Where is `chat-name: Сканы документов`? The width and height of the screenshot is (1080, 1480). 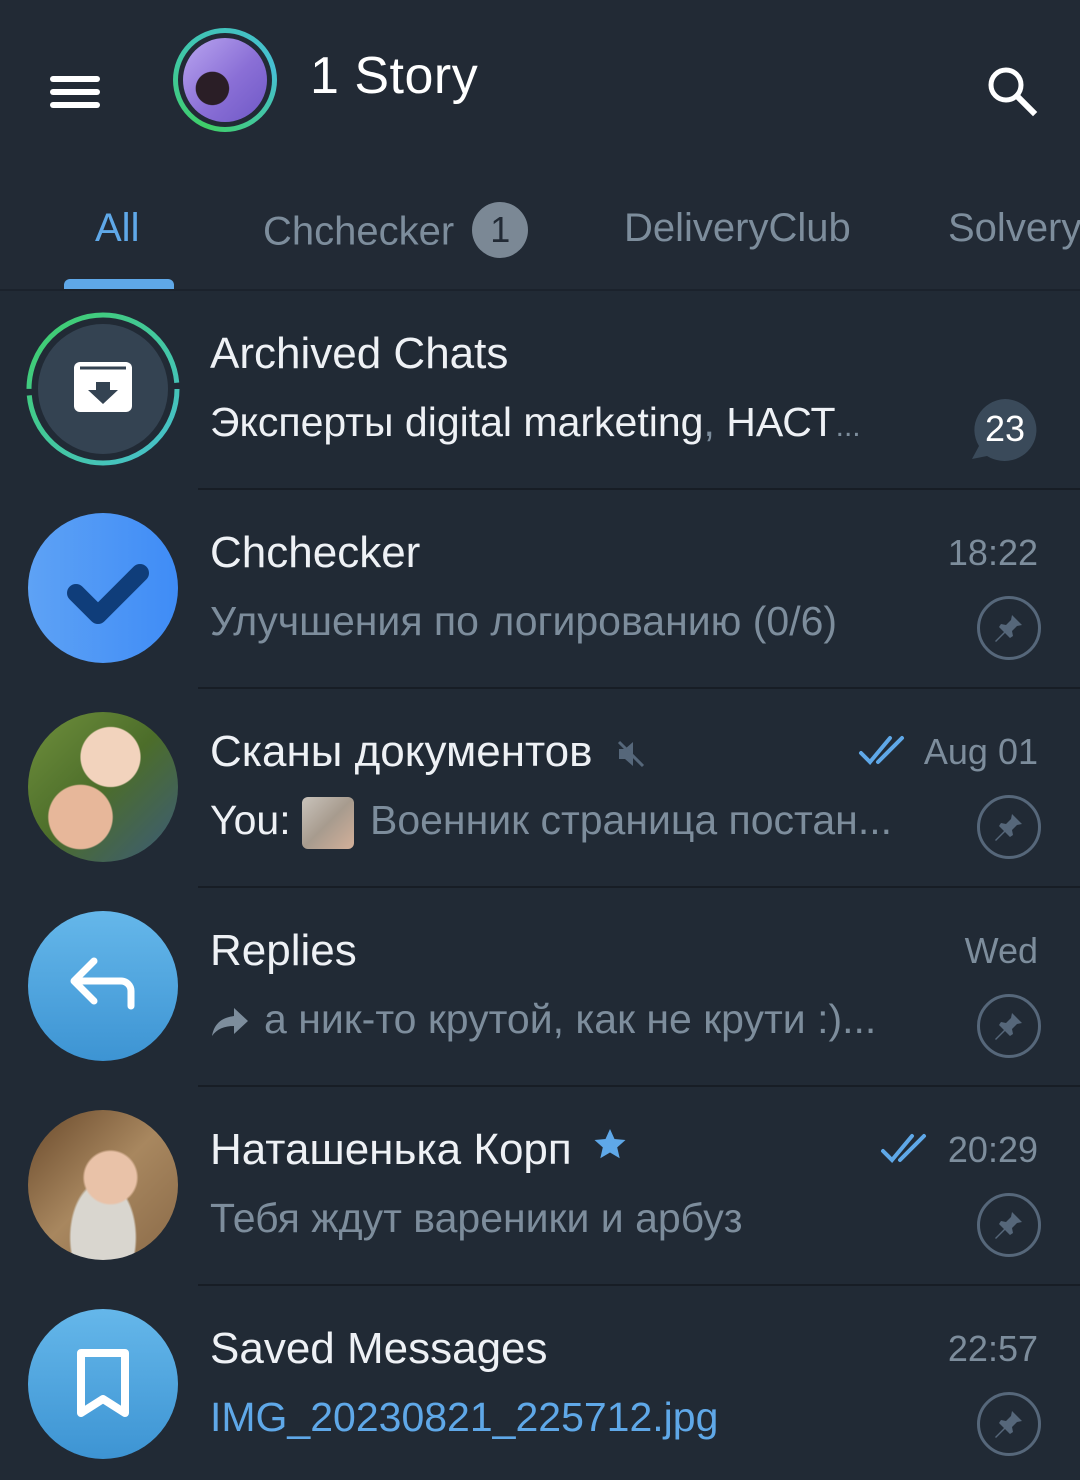 chat-name: Сканы документов is located at coordinates (428, 752).